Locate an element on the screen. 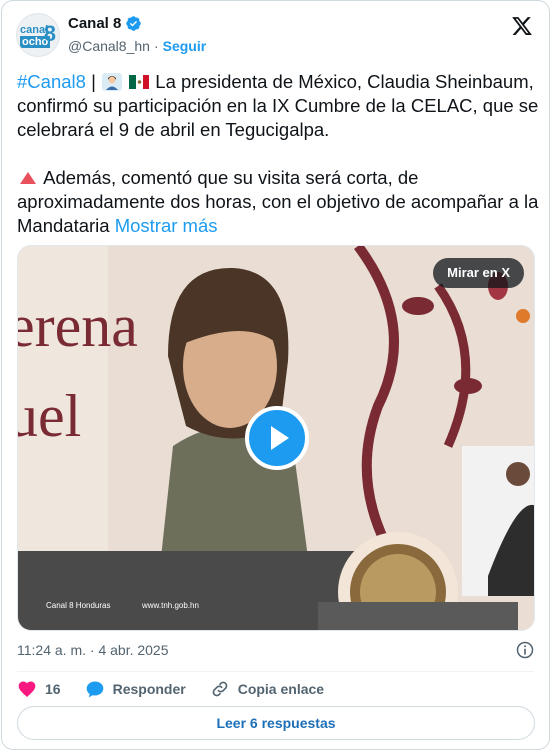  reply-label: Responder is located at coordinates (149, 689).